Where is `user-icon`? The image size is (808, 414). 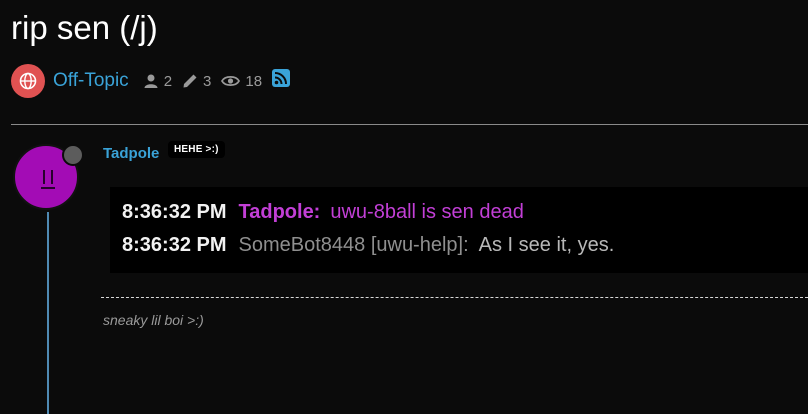
user-icon is located at coordinates (151, 81).